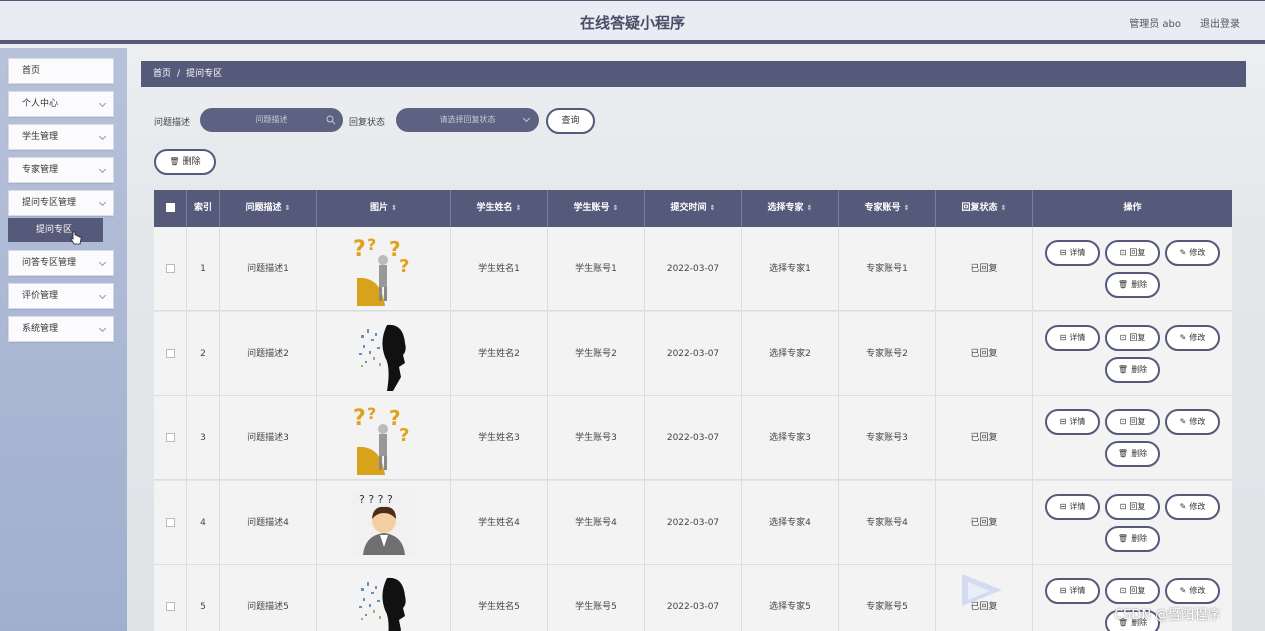 The width and height of the screenshot is (1265, 631). I want to click on cell-expert-account: 专家账号1, so click(887, 269).